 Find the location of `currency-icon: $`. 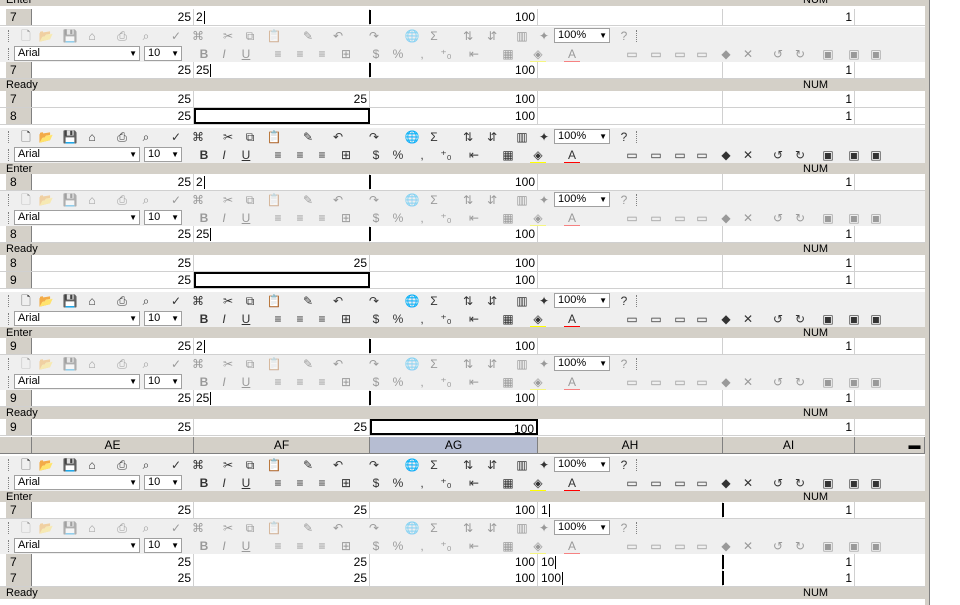

currency-icon: $ is located at coordinates (376, 546).